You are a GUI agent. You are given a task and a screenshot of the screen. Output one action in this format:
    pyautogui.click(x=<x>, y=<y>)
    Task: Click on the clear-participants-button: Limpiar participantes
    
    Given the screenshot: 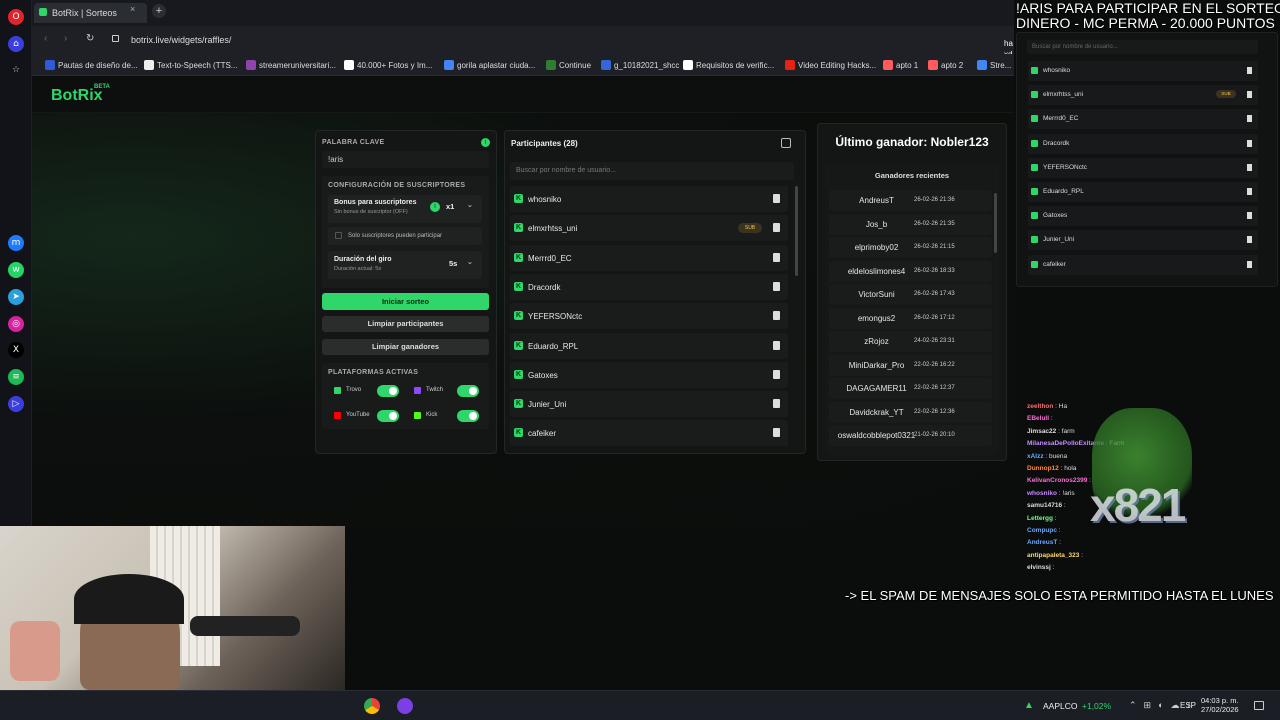 What is the action you would take?
    pyautogui.click(x=405, y=324)
    